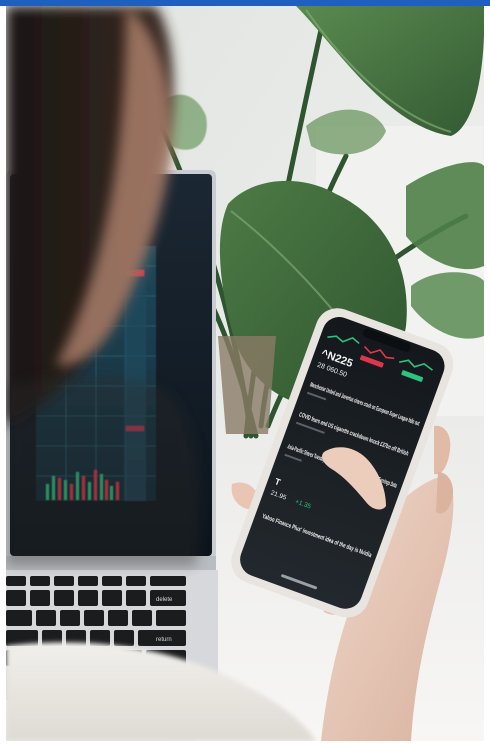 This screenshot has width=490, height=747. What do you see at coordinates (247, 385) in the screenshot?
I see `plant-pot` at bounding box center [247, 385].